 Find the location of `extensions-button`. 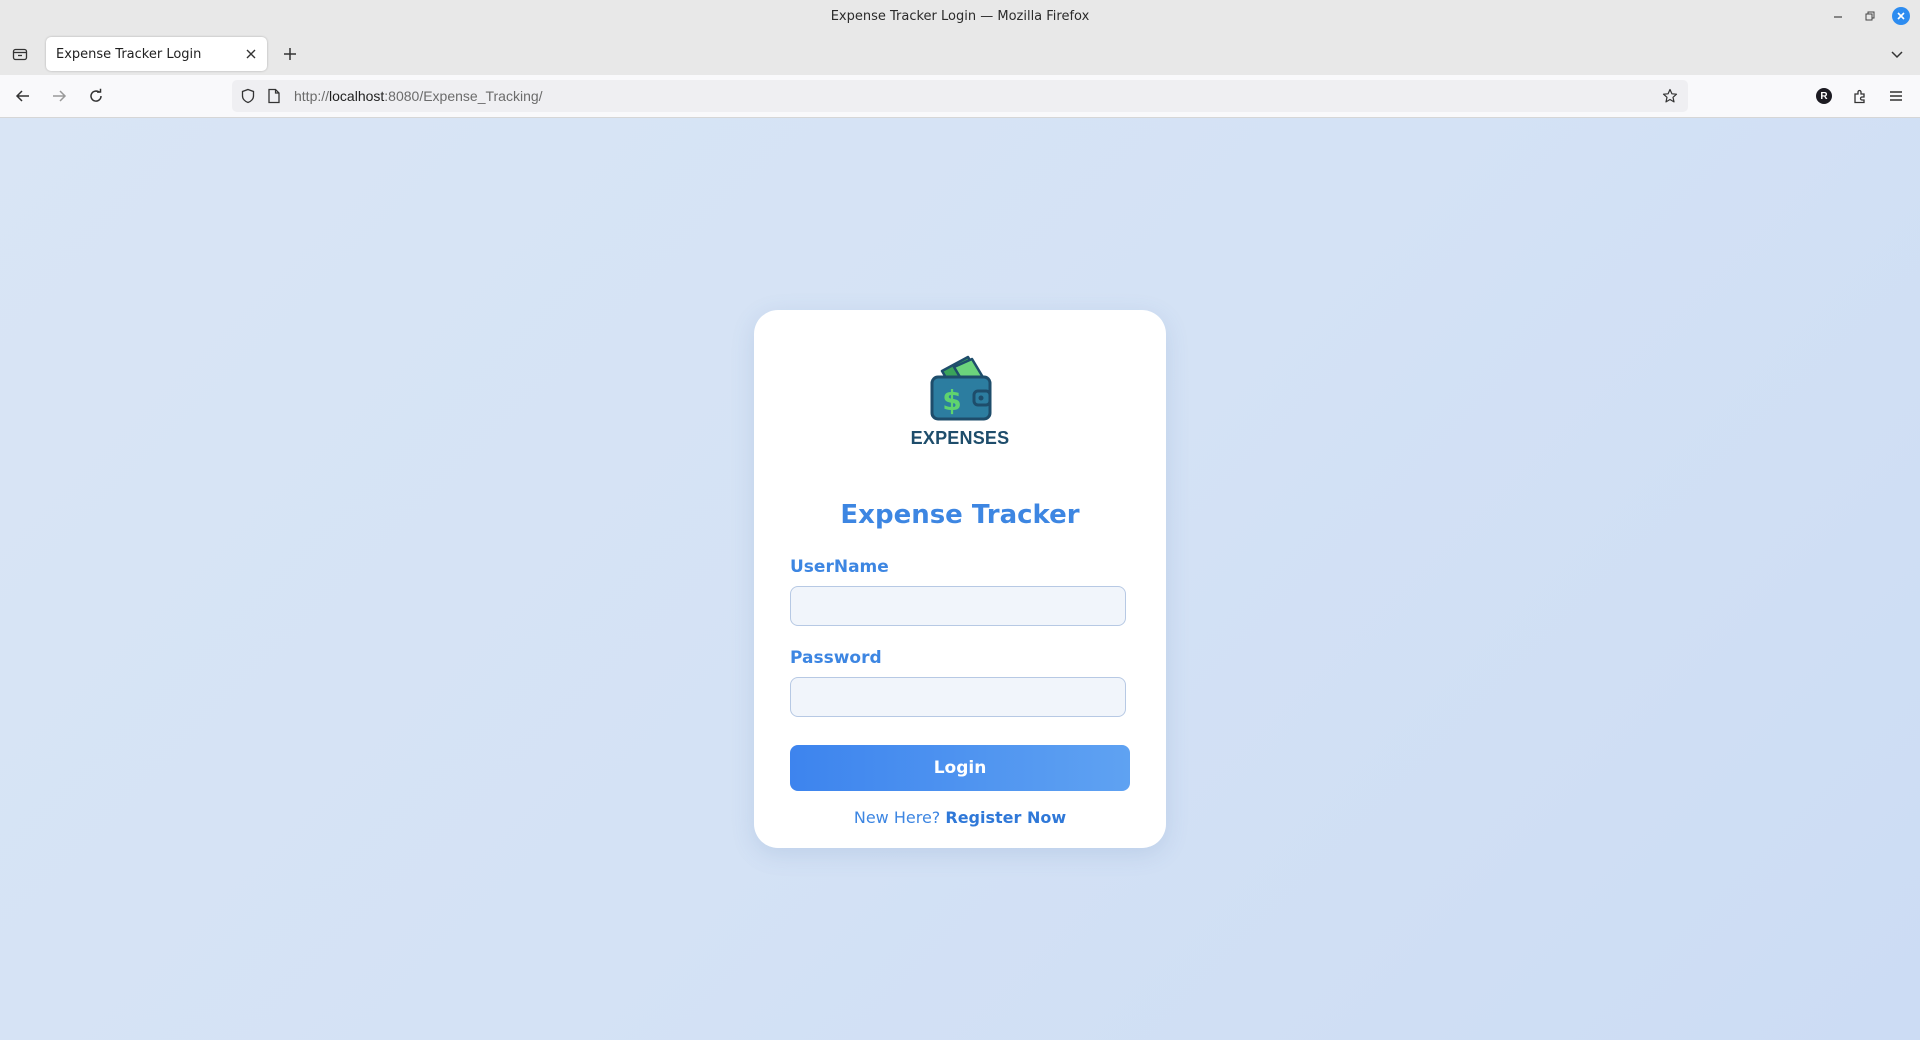

extensions-button is located at coordinates (1860, 96).